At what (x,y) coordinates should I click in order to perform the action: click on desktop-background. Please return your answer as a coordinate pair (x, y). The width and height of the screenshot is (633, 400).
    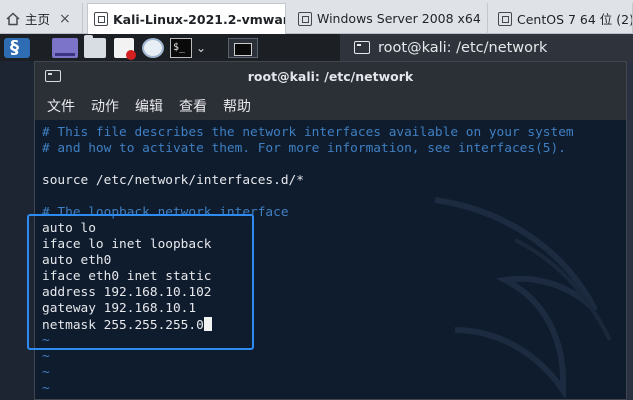
    Looking at the image, I should click on (630, 230).